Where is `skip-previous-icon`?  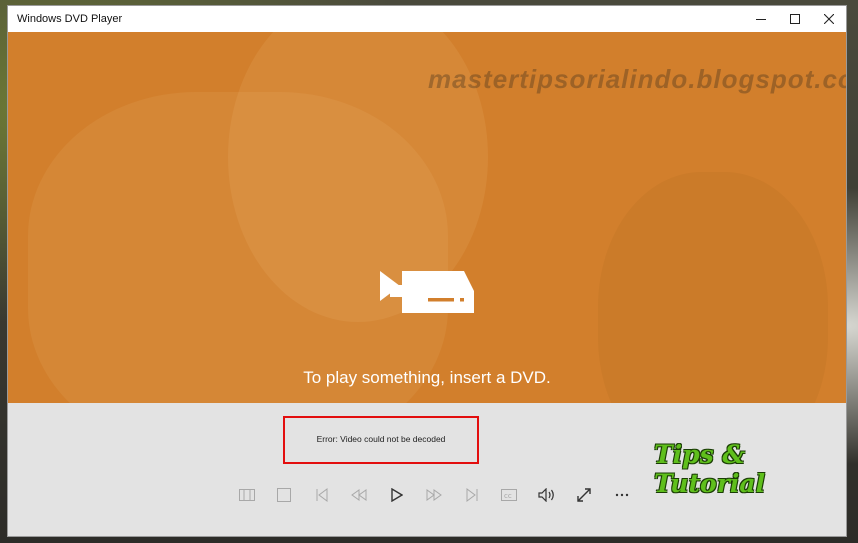 skip-previous-icon is located at coordinates (322, 495).